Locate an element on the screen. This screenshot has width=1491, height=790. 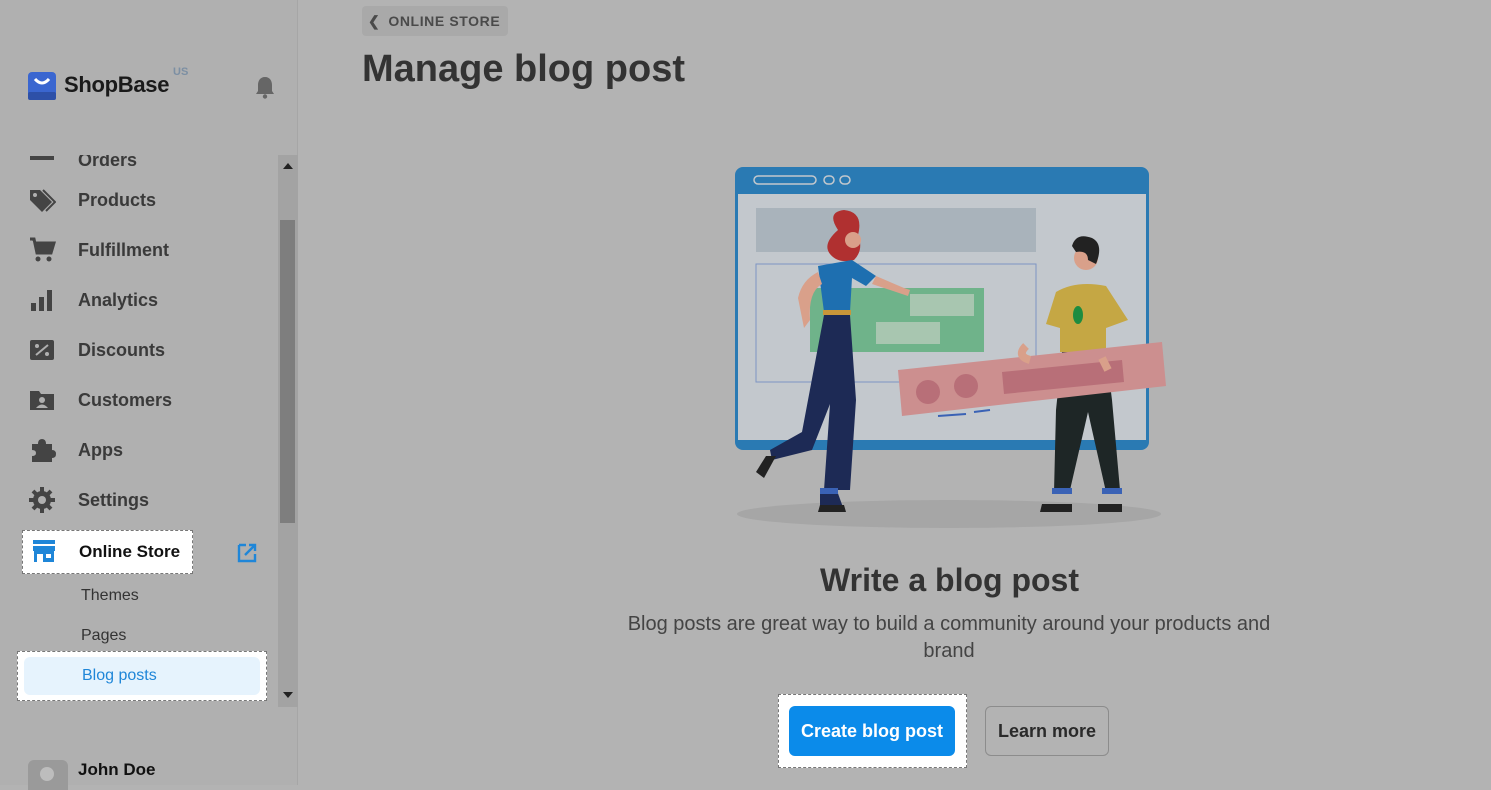
user-account: John Doe is located at coordinates (91, 775).